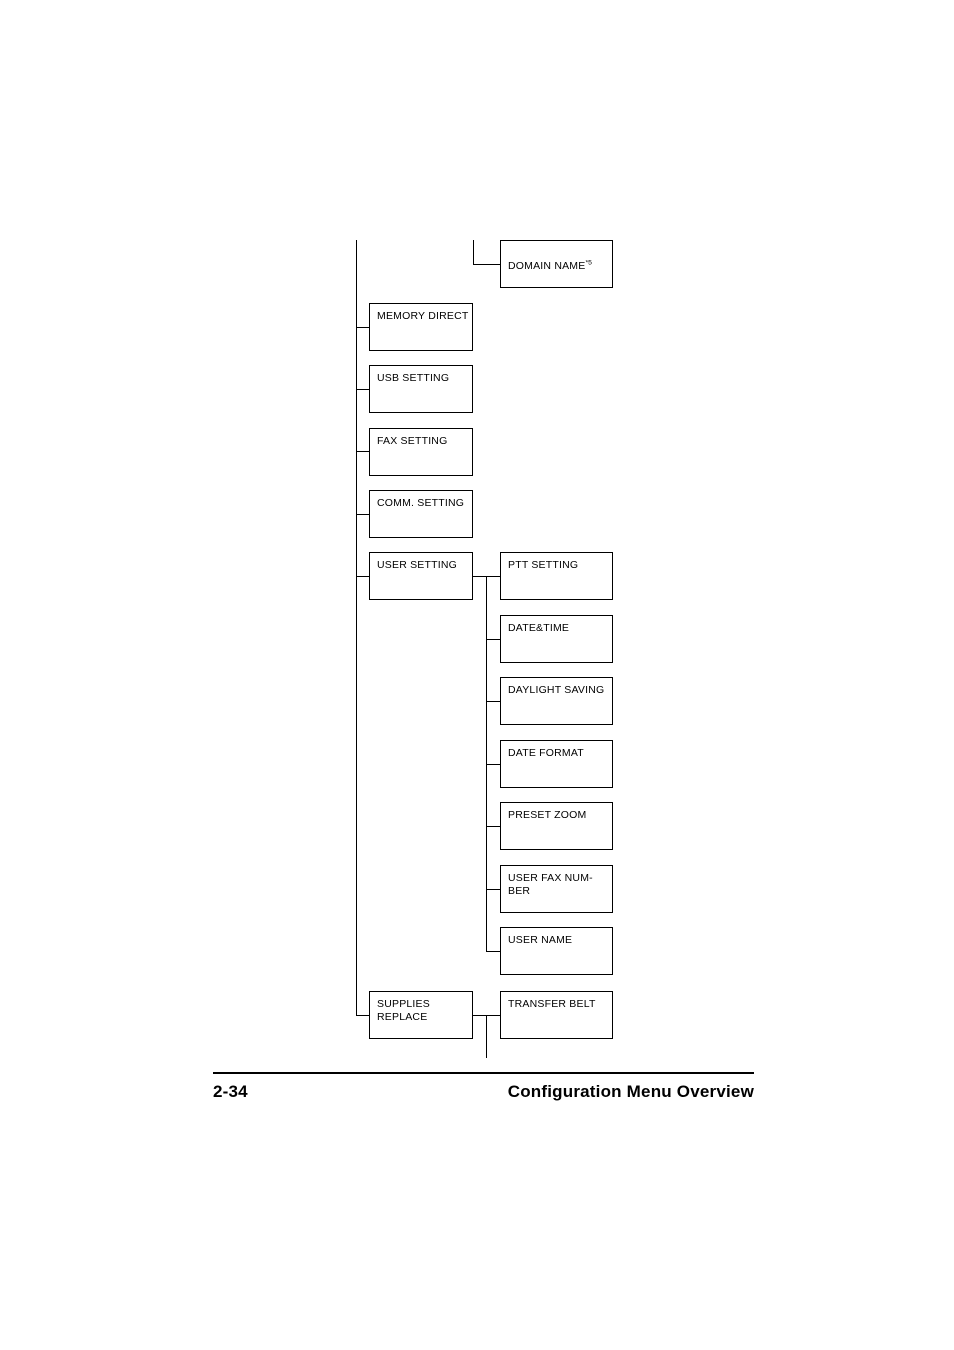  I want to click on level1-spine, so click(357, 628).